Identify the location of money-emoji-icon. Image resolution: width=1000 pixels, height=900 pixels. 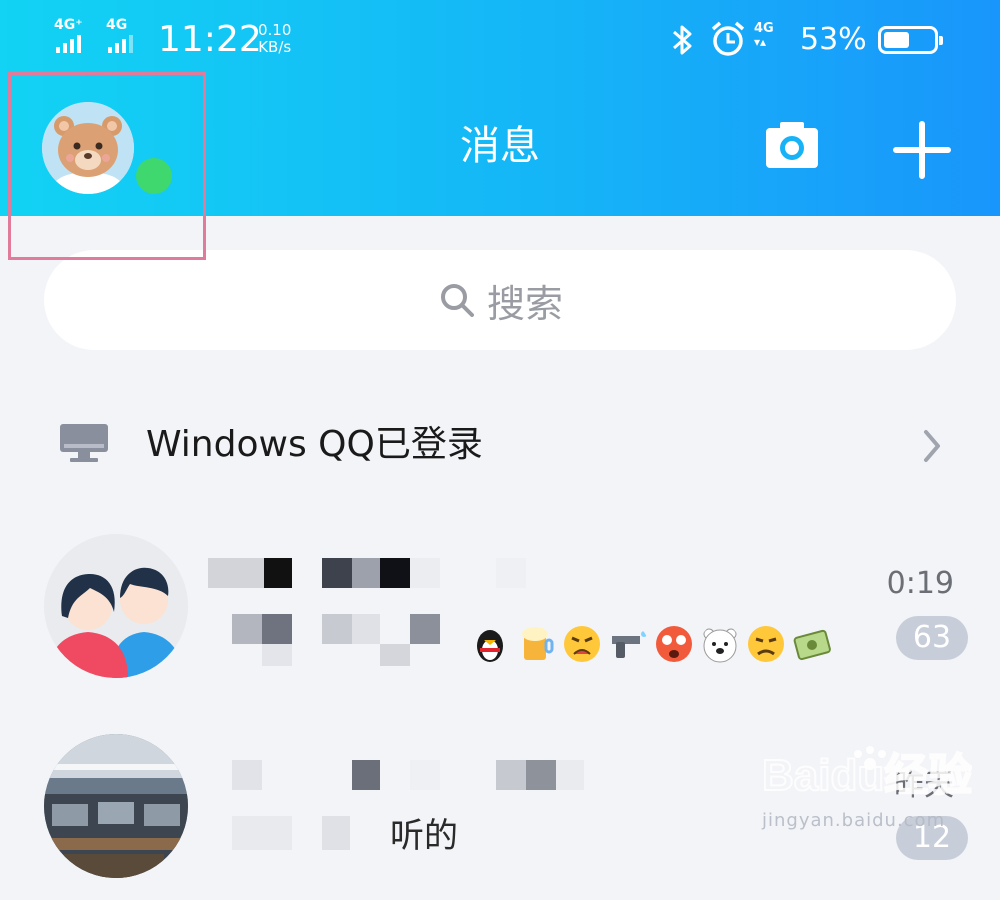
(812, 645).